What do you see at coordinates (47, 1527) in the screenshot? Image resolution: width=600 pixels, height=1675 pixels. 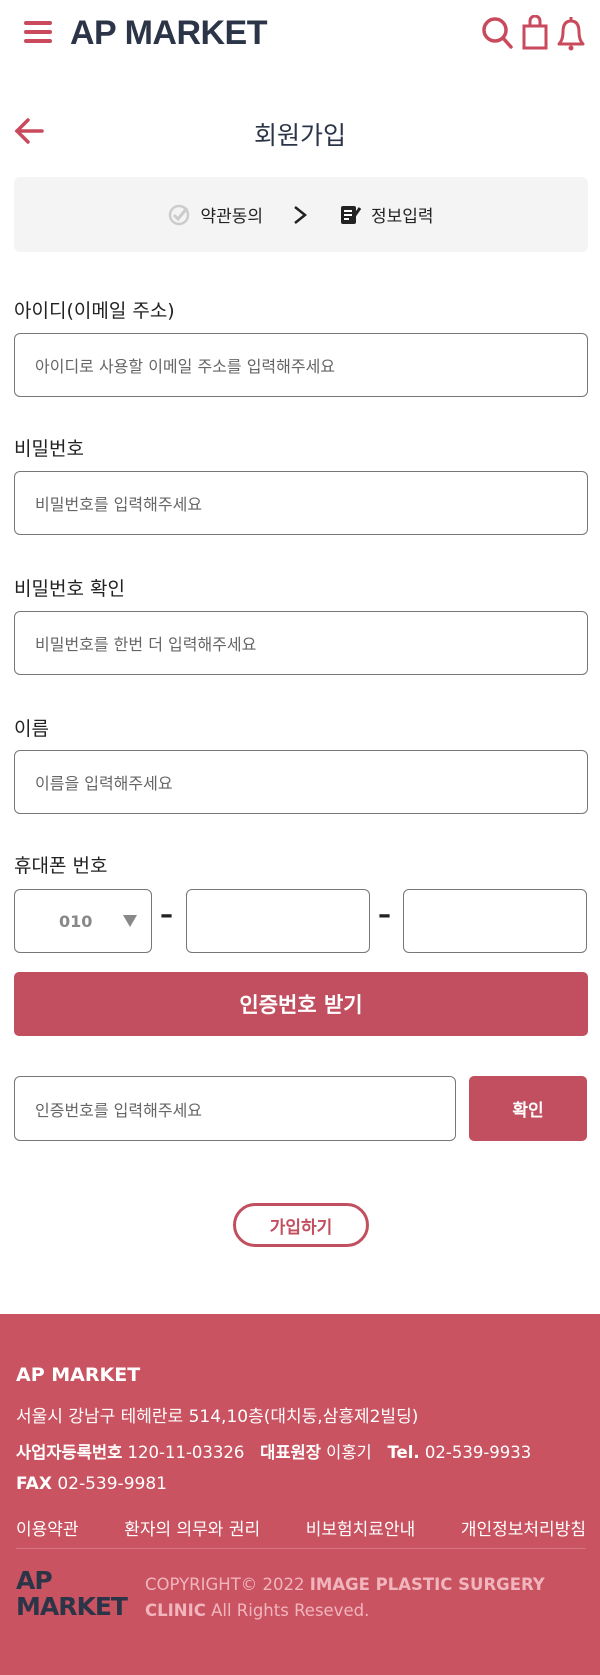 I see `footer-link-terms: 이용약관` at bounding box center [47, 1527].